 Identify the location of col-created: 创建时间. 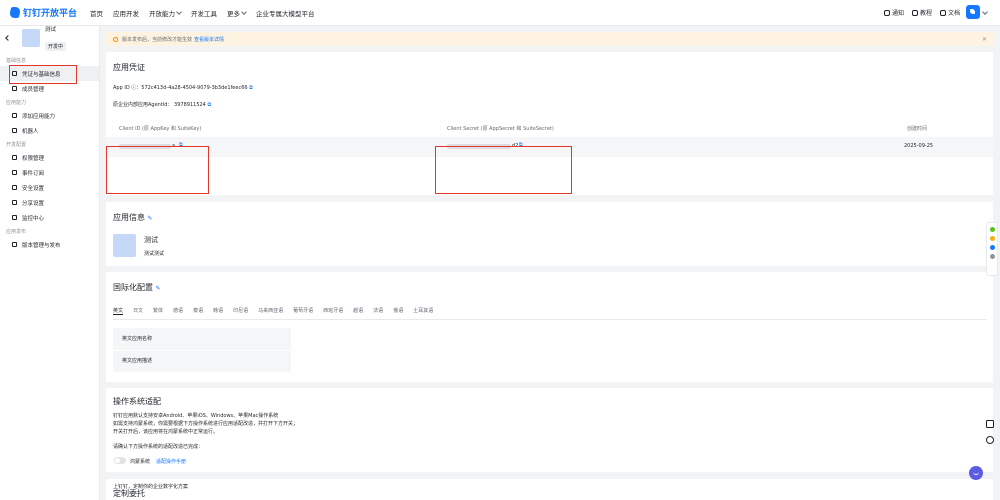
(917, 129).